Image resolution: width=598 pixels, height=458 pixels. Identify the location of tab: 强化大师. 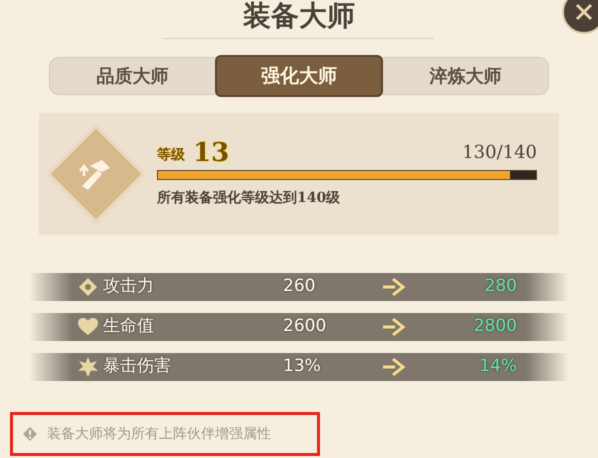
(299, 76).